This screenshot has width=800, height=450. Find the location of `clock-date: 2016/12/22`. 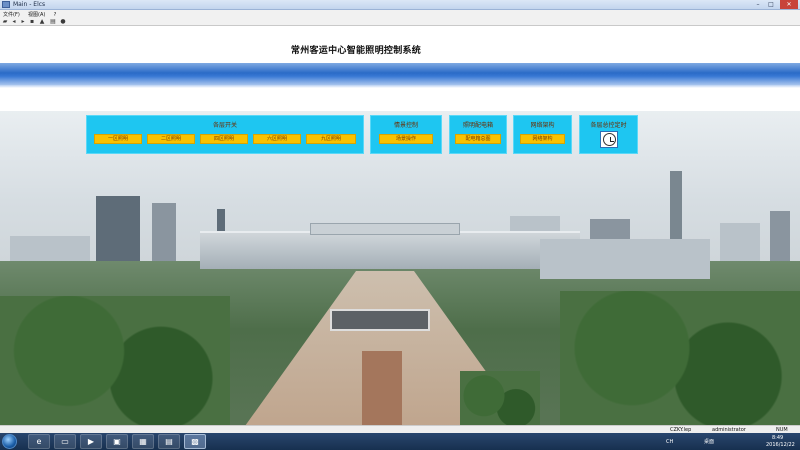

clock-date: 2016/12/22 is located at coordinates (780, 445).